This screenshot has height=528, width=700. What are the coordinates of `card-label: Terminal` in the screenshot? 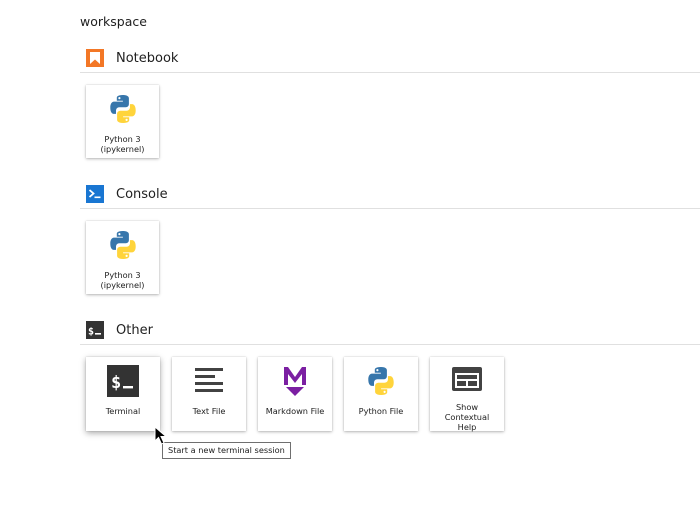 It's located at (123, 411).